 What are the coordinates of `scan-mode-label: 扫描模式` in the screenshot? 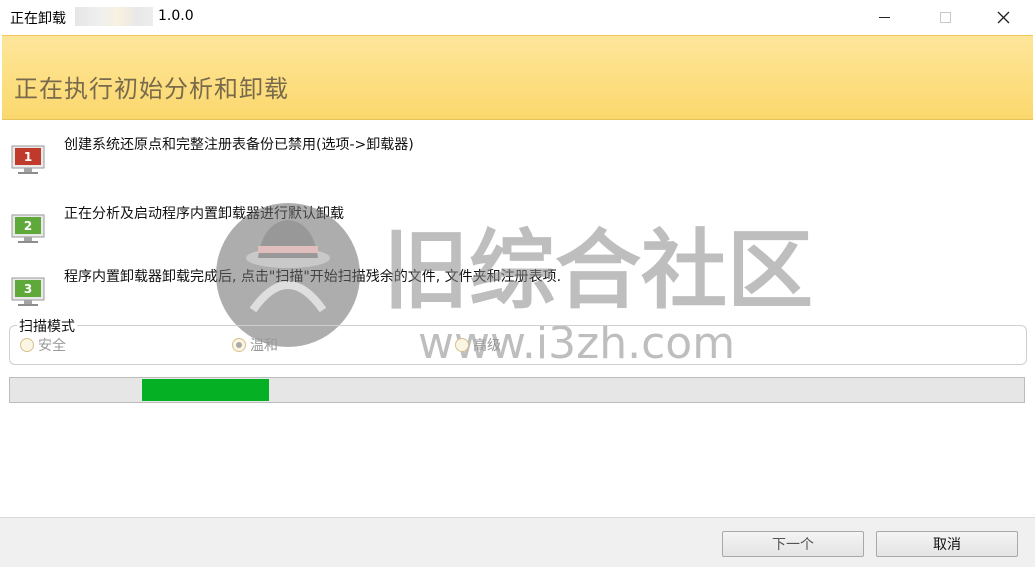 It's located at (47, 326).